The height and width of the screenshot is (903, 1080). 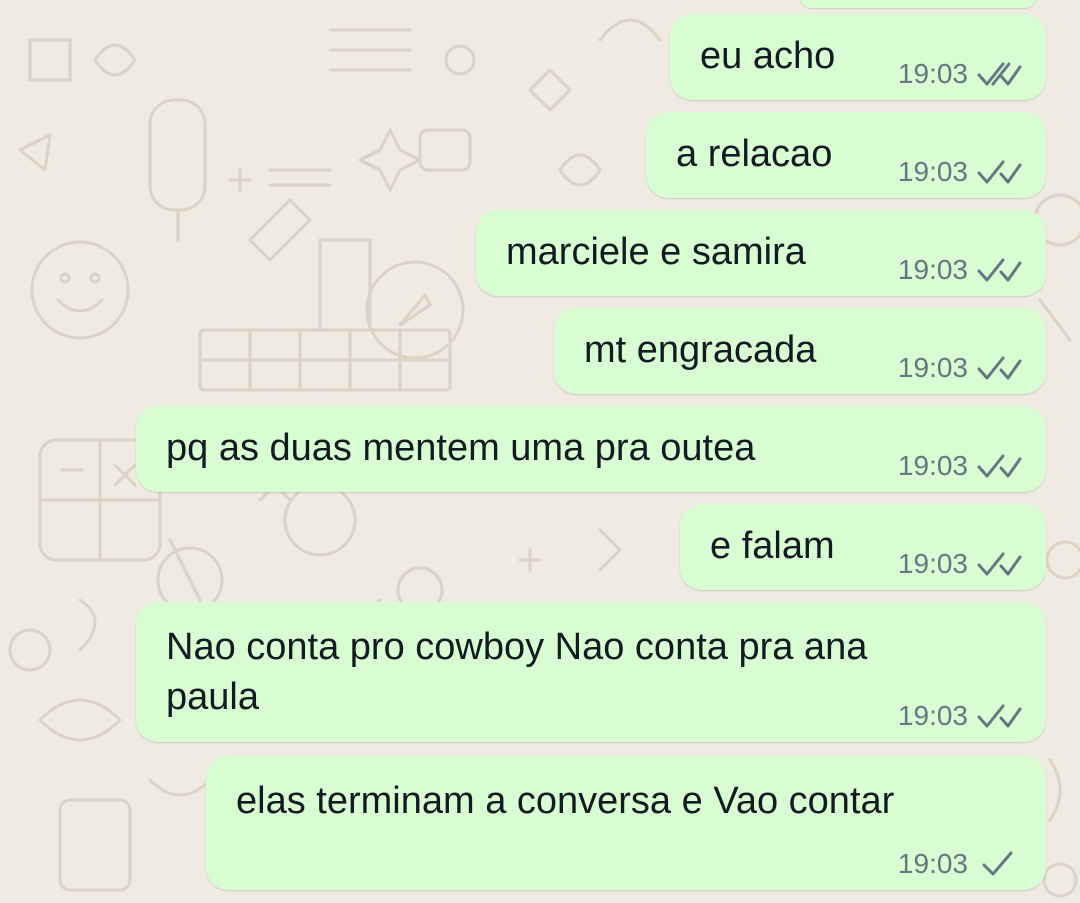 I want to click on message-bubble: pq as duas mentem uma pra outea 19:03, so click(x=591, y=449).